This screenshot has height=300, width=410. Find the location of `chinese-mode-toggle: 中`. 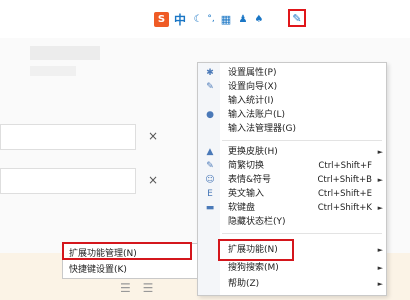

chinese-mode-toggle: 中 is located at coordinates (180, 19).